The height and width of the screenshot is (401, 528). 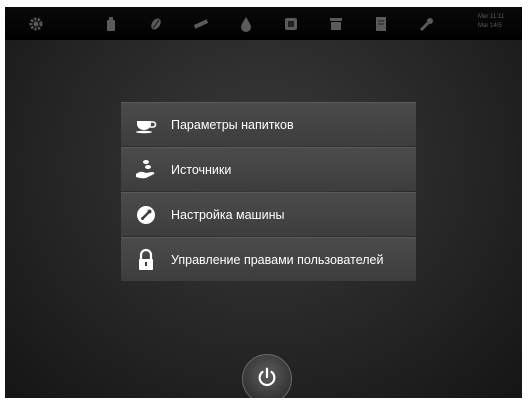 What do you see at coordinates (36, 24) in the screenshot?
I see `gear-icon` at bounding box center [36, 24].